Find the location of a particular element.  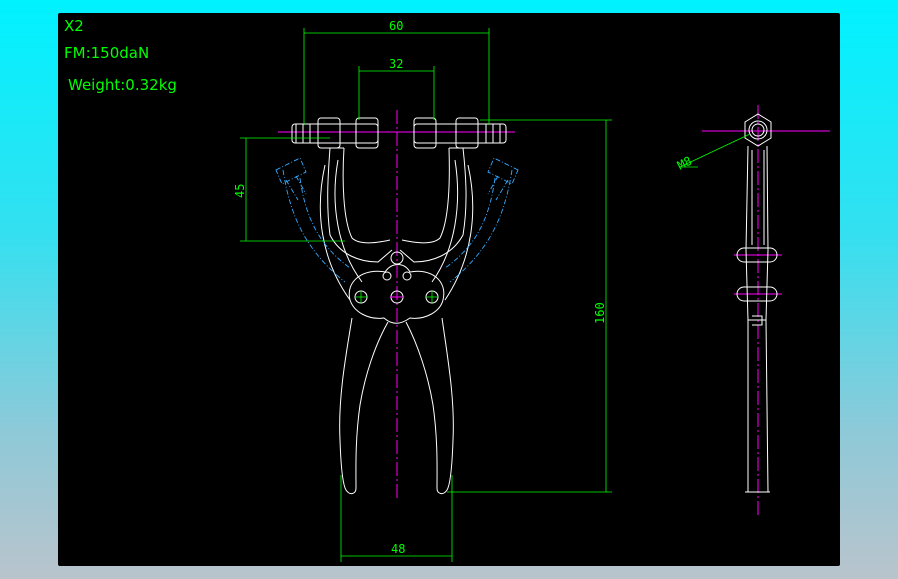

left-bolt is located at coordinates (335, 133).